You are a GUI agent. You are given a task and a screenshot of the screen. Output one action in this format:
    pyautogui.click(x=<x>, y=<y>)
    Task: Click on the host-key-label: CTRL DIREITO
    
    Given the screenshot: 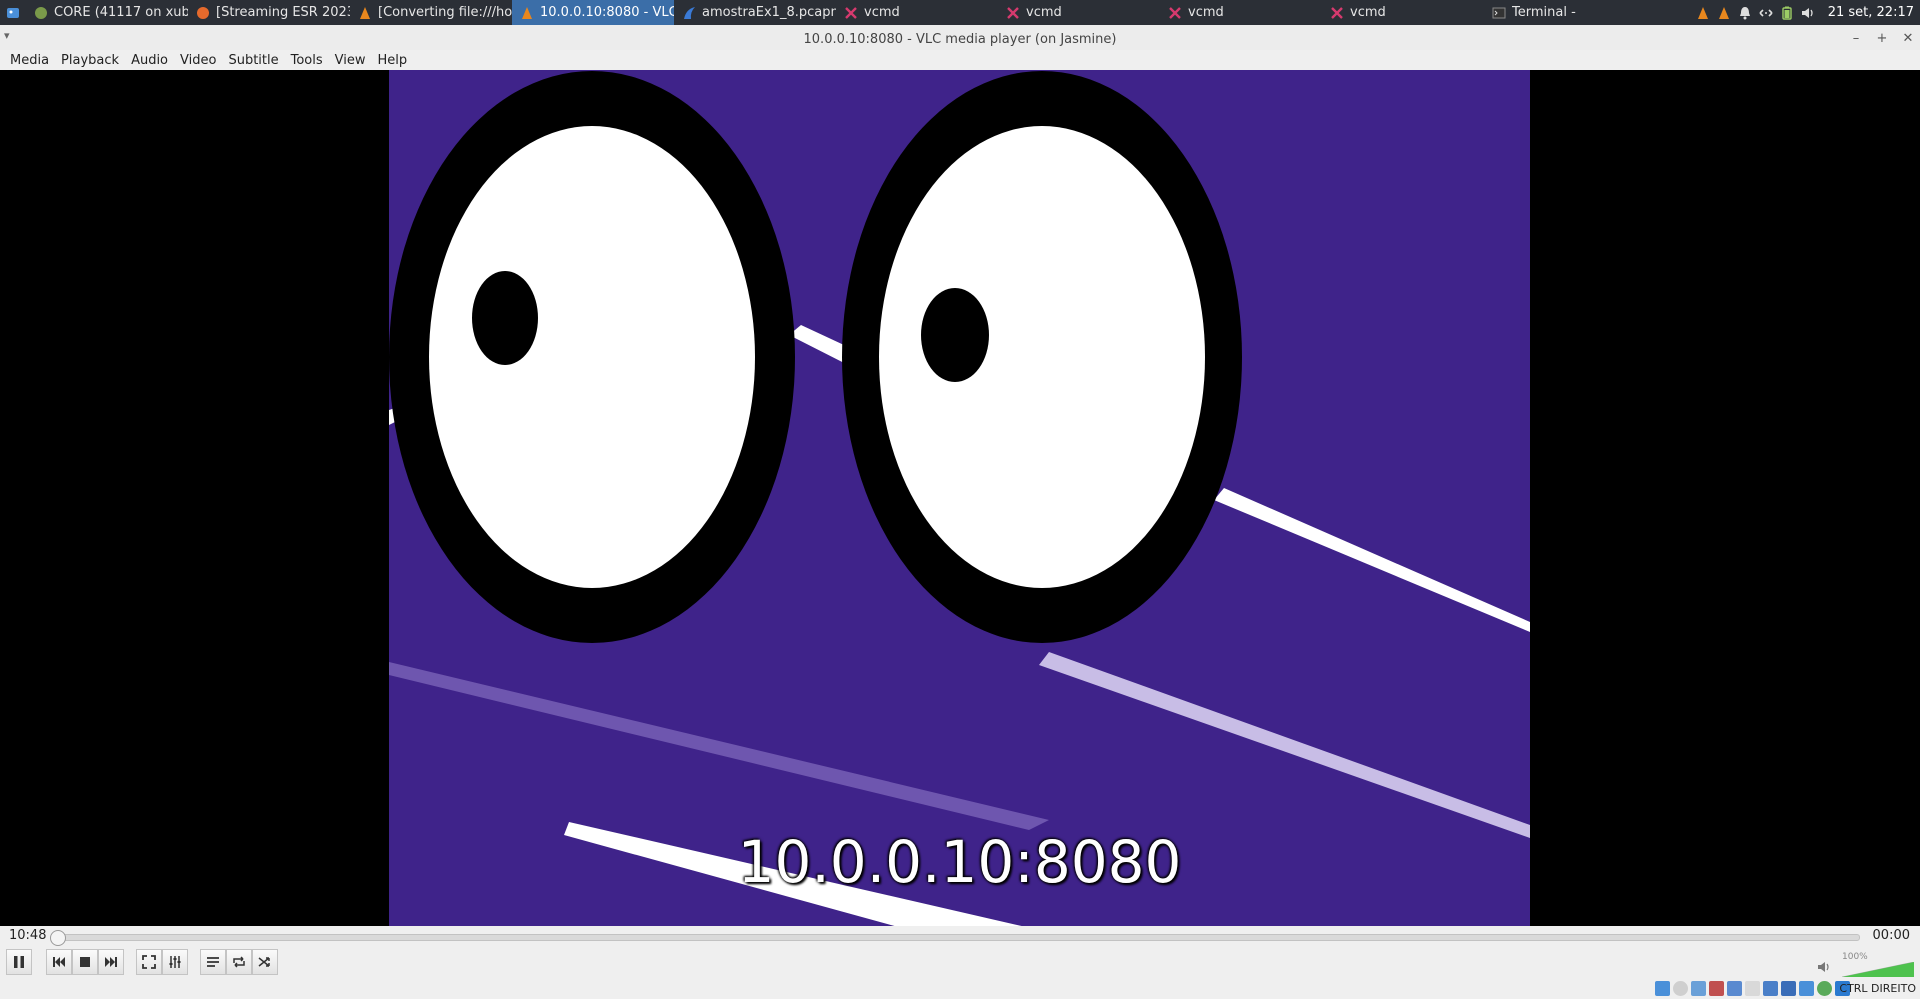 What is the action you would take?
    pyautogui.click(x=1877, y=988)
    